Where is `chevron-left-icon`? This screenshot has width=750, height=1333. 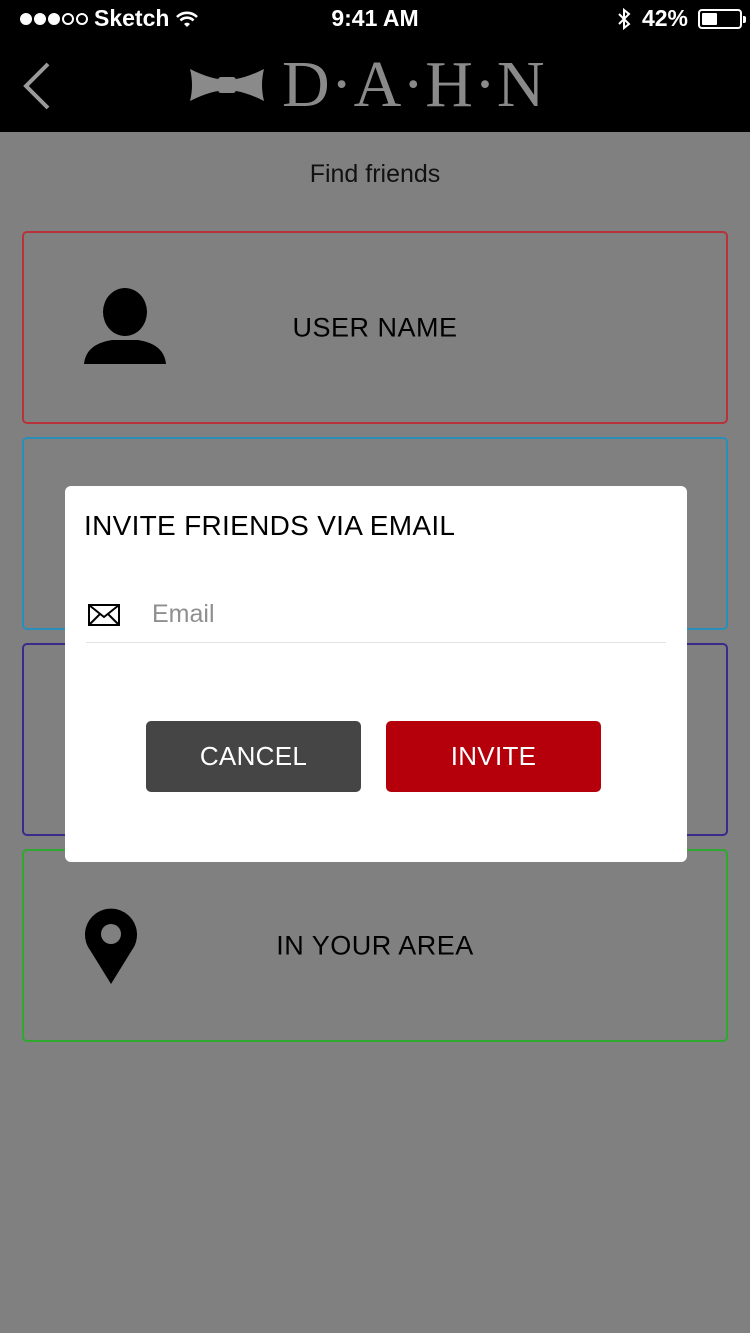 chevron-left-icon is located at coordinates (36, 86).